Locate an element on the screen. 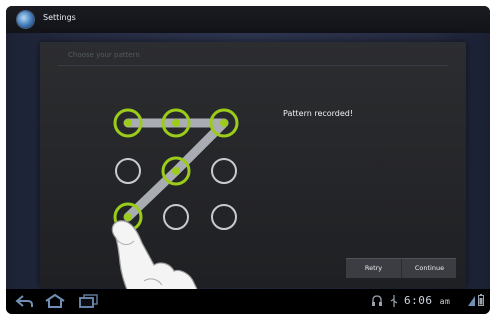  clock-ampm: am is located at coordinates (445, 301).